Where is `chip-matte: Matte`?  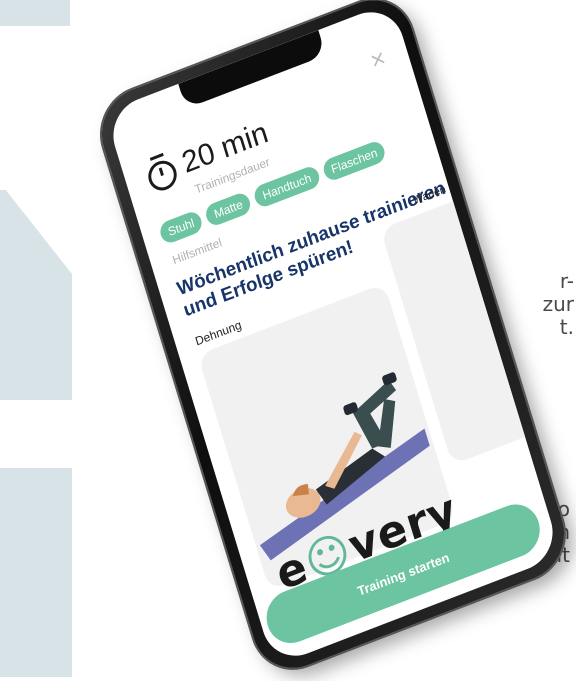 chip-matte: Matte is located at coordinates (228, 209).